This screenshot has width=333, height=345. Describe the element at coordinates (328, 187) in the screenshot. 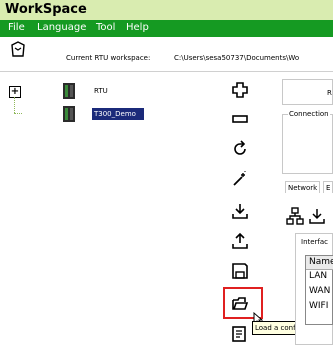

I see `tab-e: E` at that location.